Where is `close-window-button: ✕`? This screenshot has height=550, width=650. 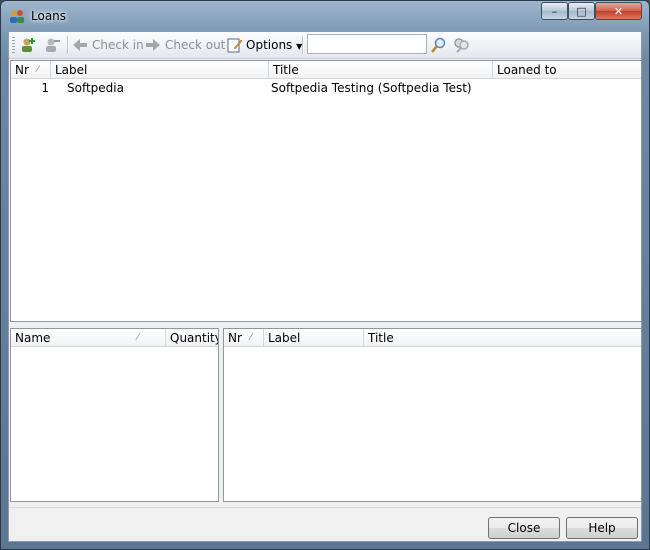 close-window-button: ✕ is located at coordinates (618, 11).